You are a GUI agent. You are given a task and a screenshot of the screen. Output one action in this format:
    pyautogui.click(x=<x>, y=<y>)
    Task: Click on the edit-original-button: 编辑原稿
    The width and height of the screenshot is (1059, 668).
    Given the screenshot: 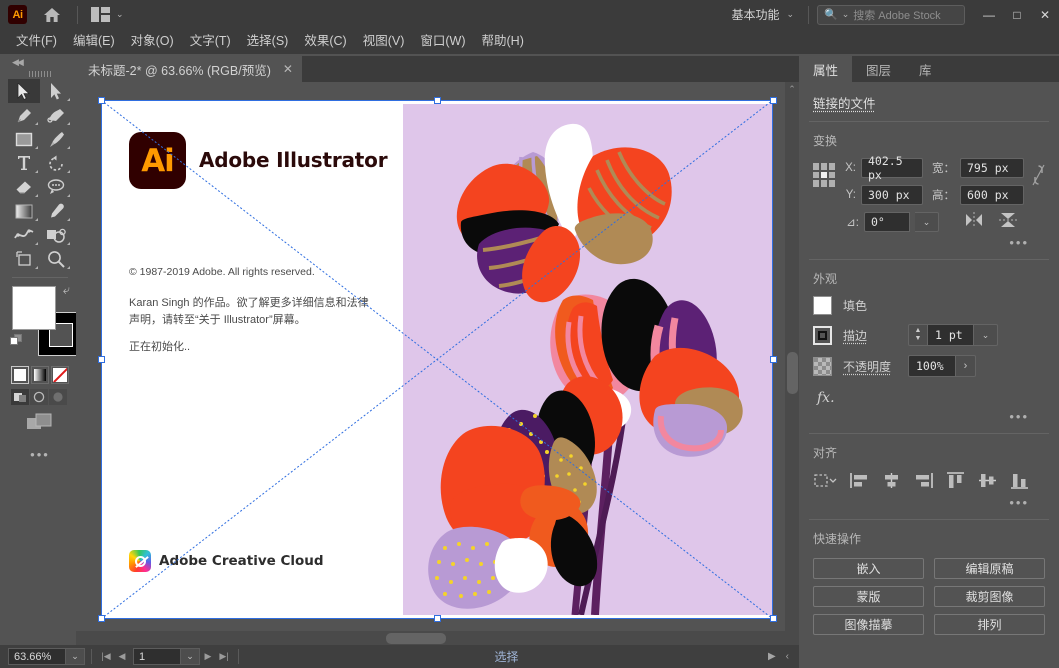 What is the action you would take?
    pyautogui.click(x=989, y=568)
    